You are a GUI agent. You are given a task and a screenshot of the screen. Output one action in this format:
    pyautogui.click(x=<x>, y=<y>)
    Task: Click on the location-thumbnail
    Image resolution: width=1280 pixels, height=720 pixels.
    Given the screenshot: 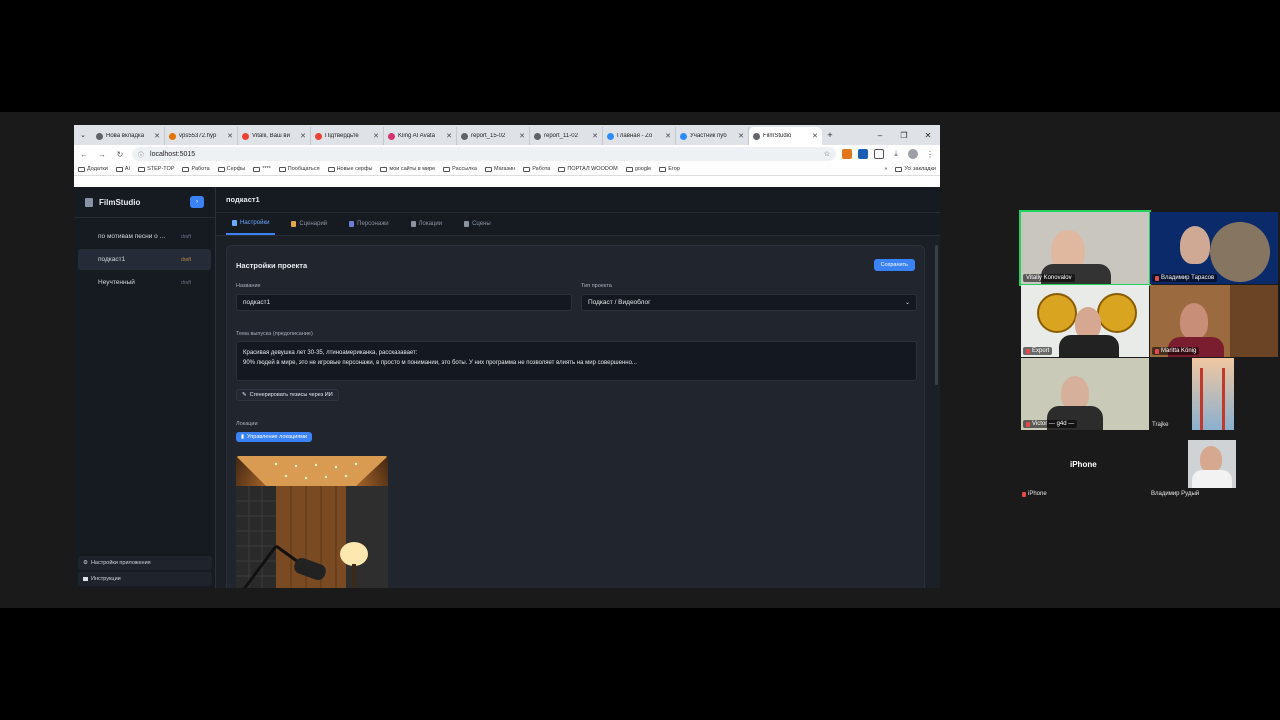 What is the action you would take?
    pyautogui.click(x=312, y=522)
    